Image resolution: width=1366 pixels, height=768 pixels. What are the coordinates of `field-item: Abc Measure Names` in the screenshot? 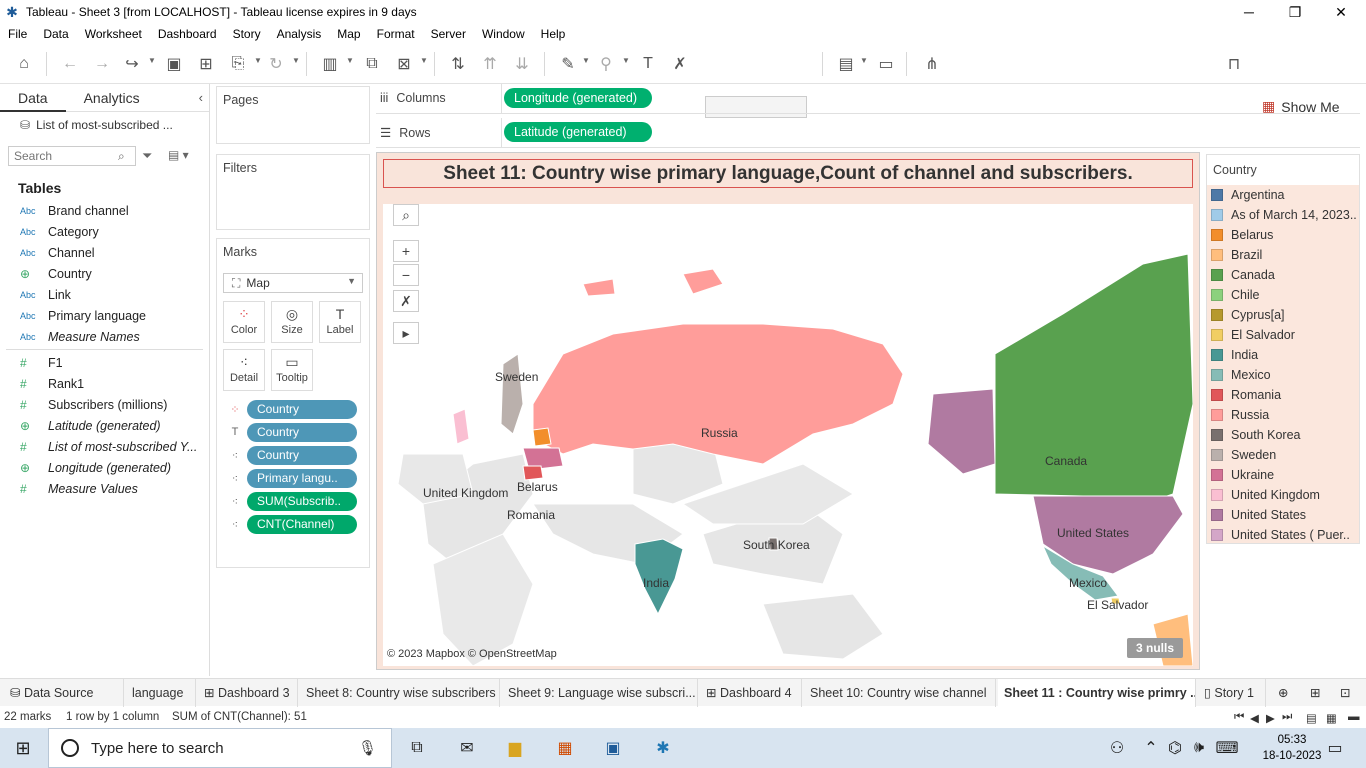 It's located at (104, 336).